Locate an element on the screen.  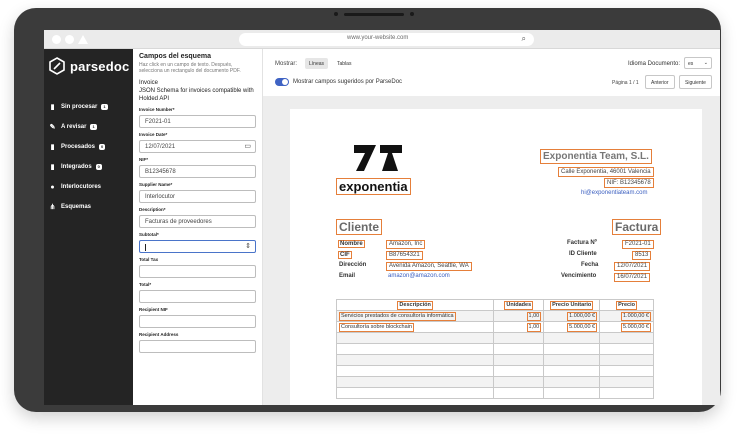
language-value: es is located at coordinates (691, 64).